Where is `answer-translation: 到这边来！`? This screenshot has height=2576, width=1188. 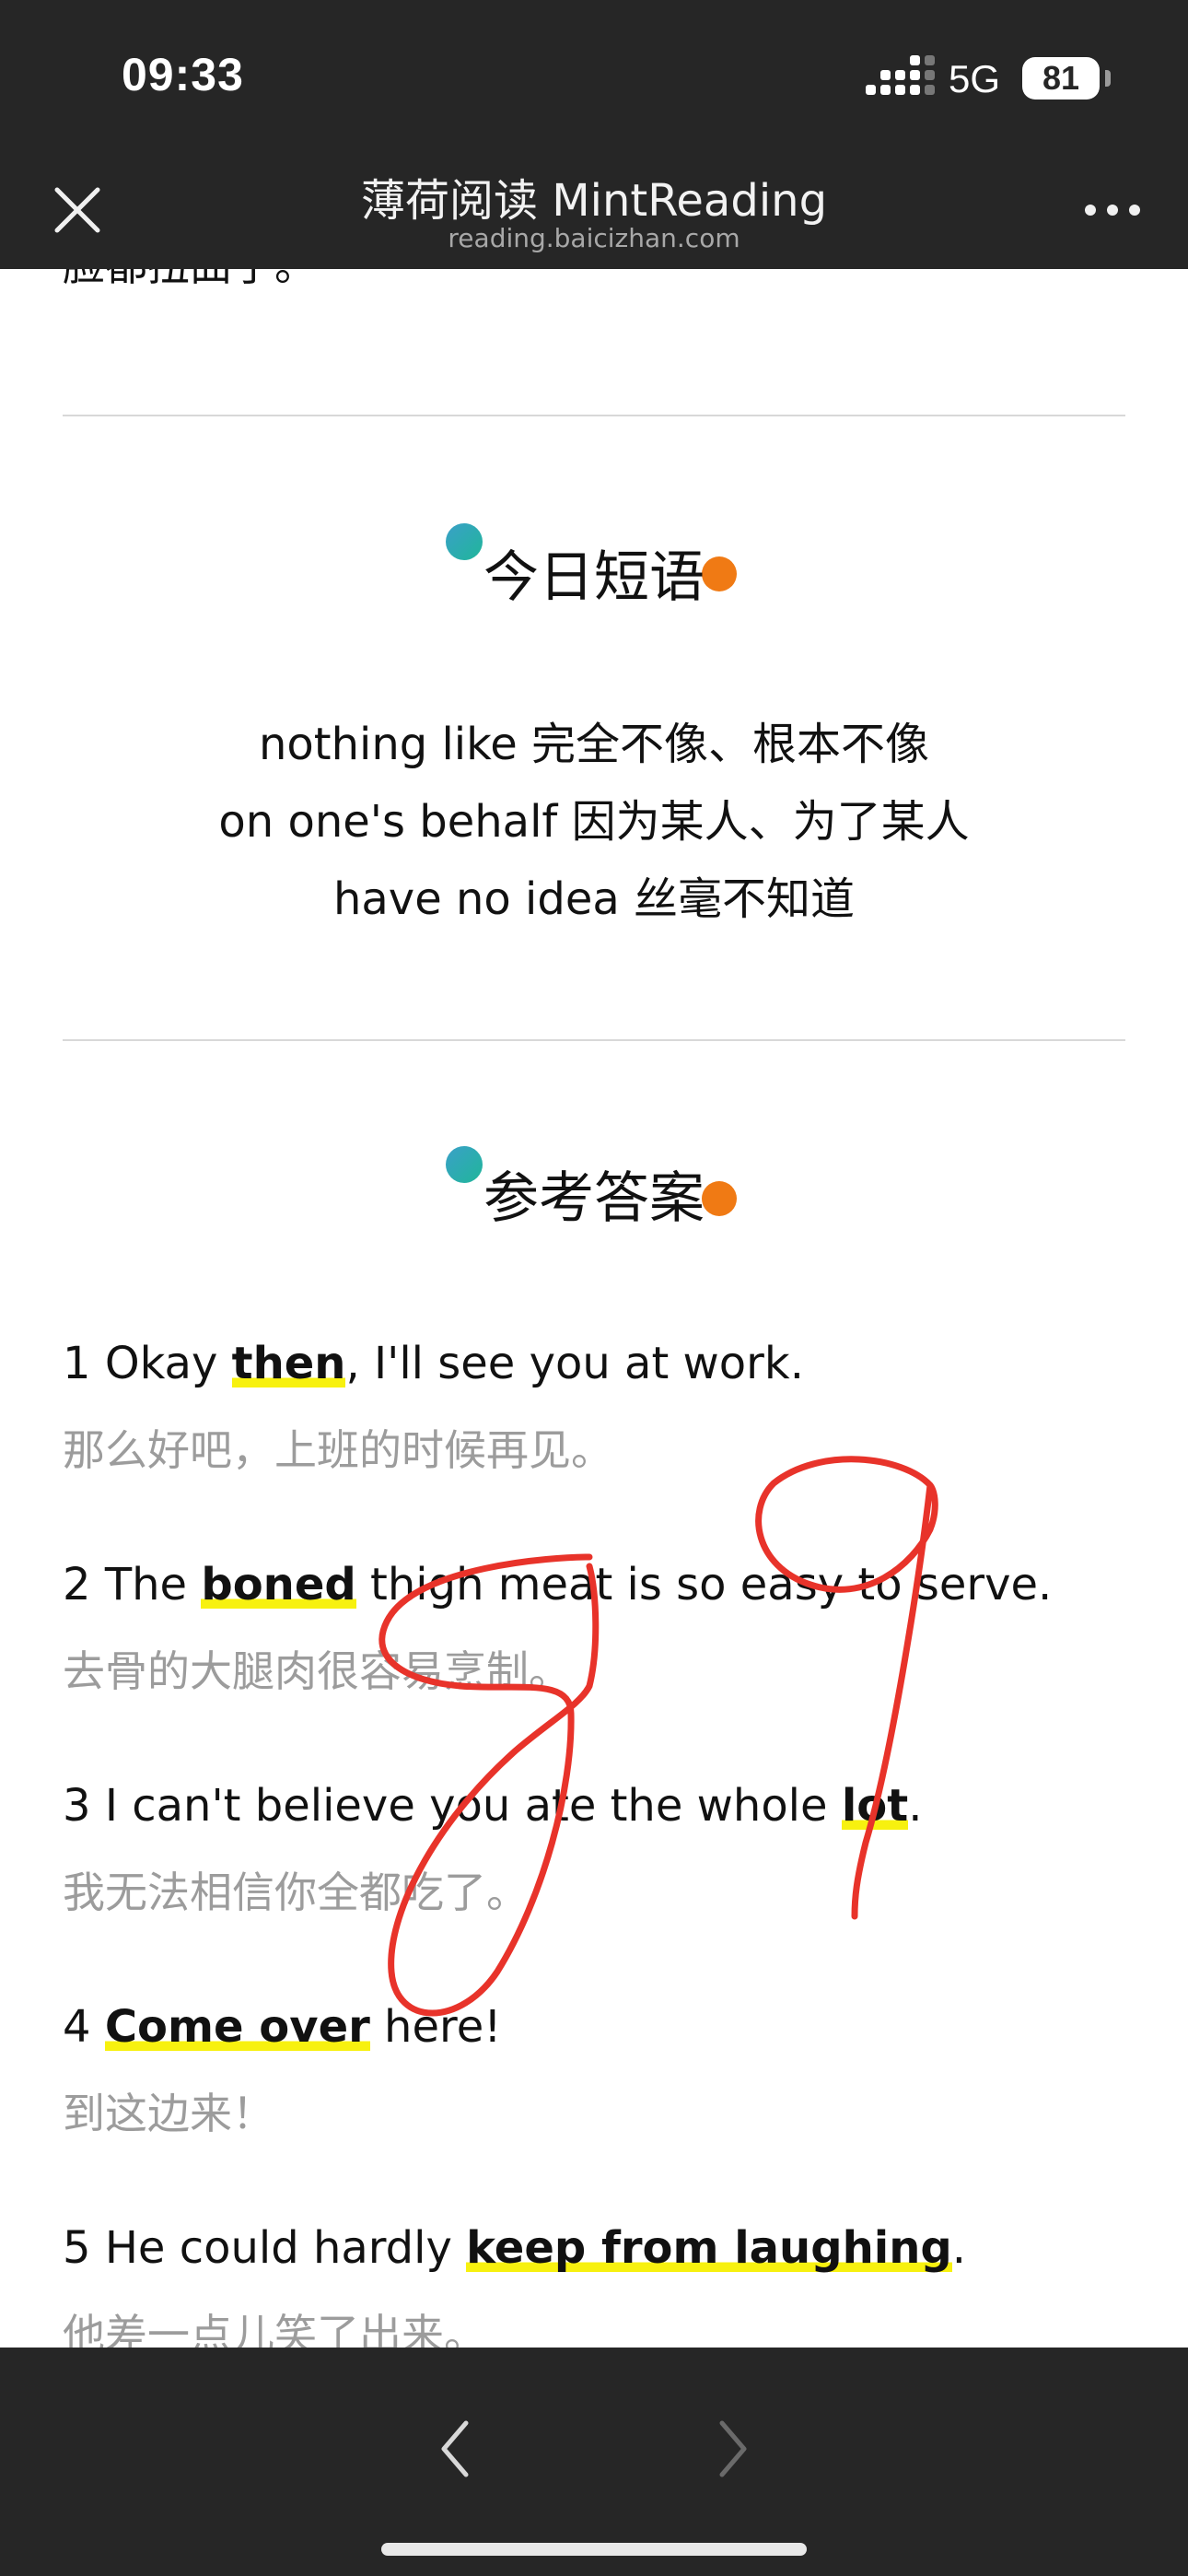
answer-translation: 到这边来！ is located at coordinates (168, 2113).